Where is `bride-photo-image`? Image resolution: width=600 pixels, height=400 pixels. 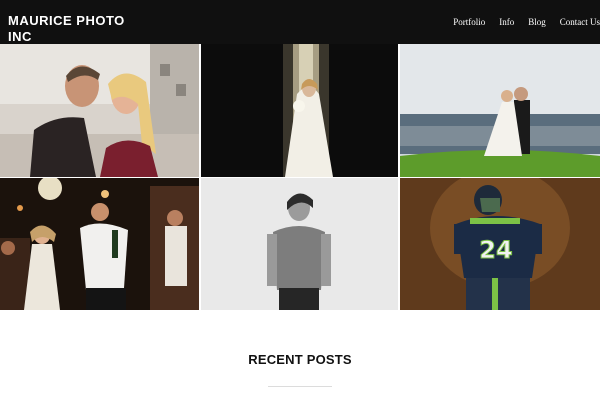 bride-photo-image is located at coordinates (299, 110).